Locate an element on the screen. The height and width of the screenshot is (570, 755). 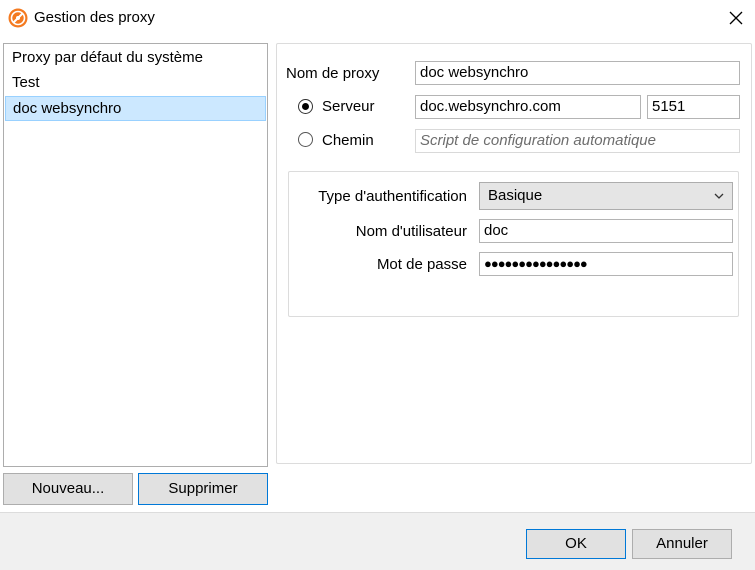
close-button is located at coordinates (736, 18).